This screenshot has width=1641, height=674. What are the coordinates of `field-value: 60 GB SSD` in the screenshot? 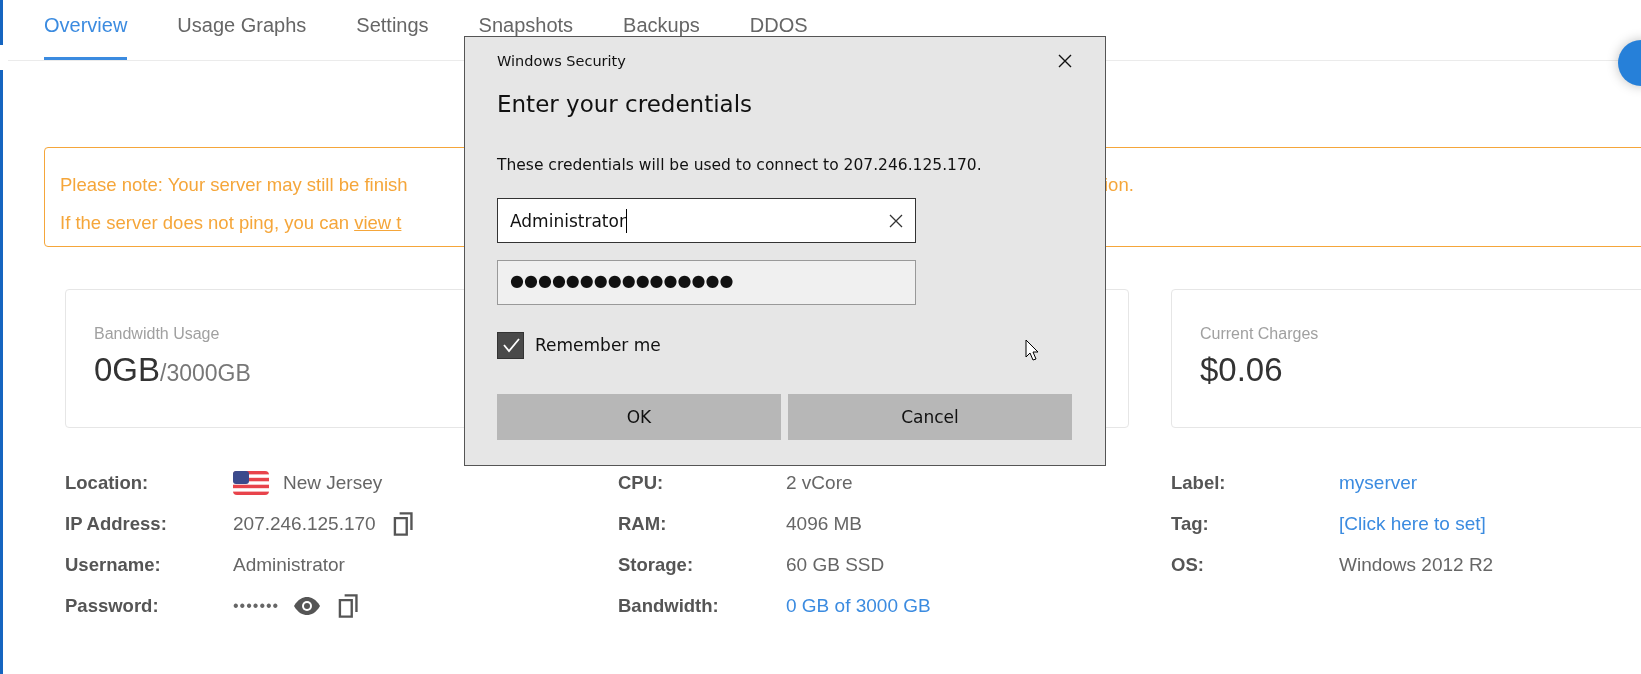 It's located at (835, 564).